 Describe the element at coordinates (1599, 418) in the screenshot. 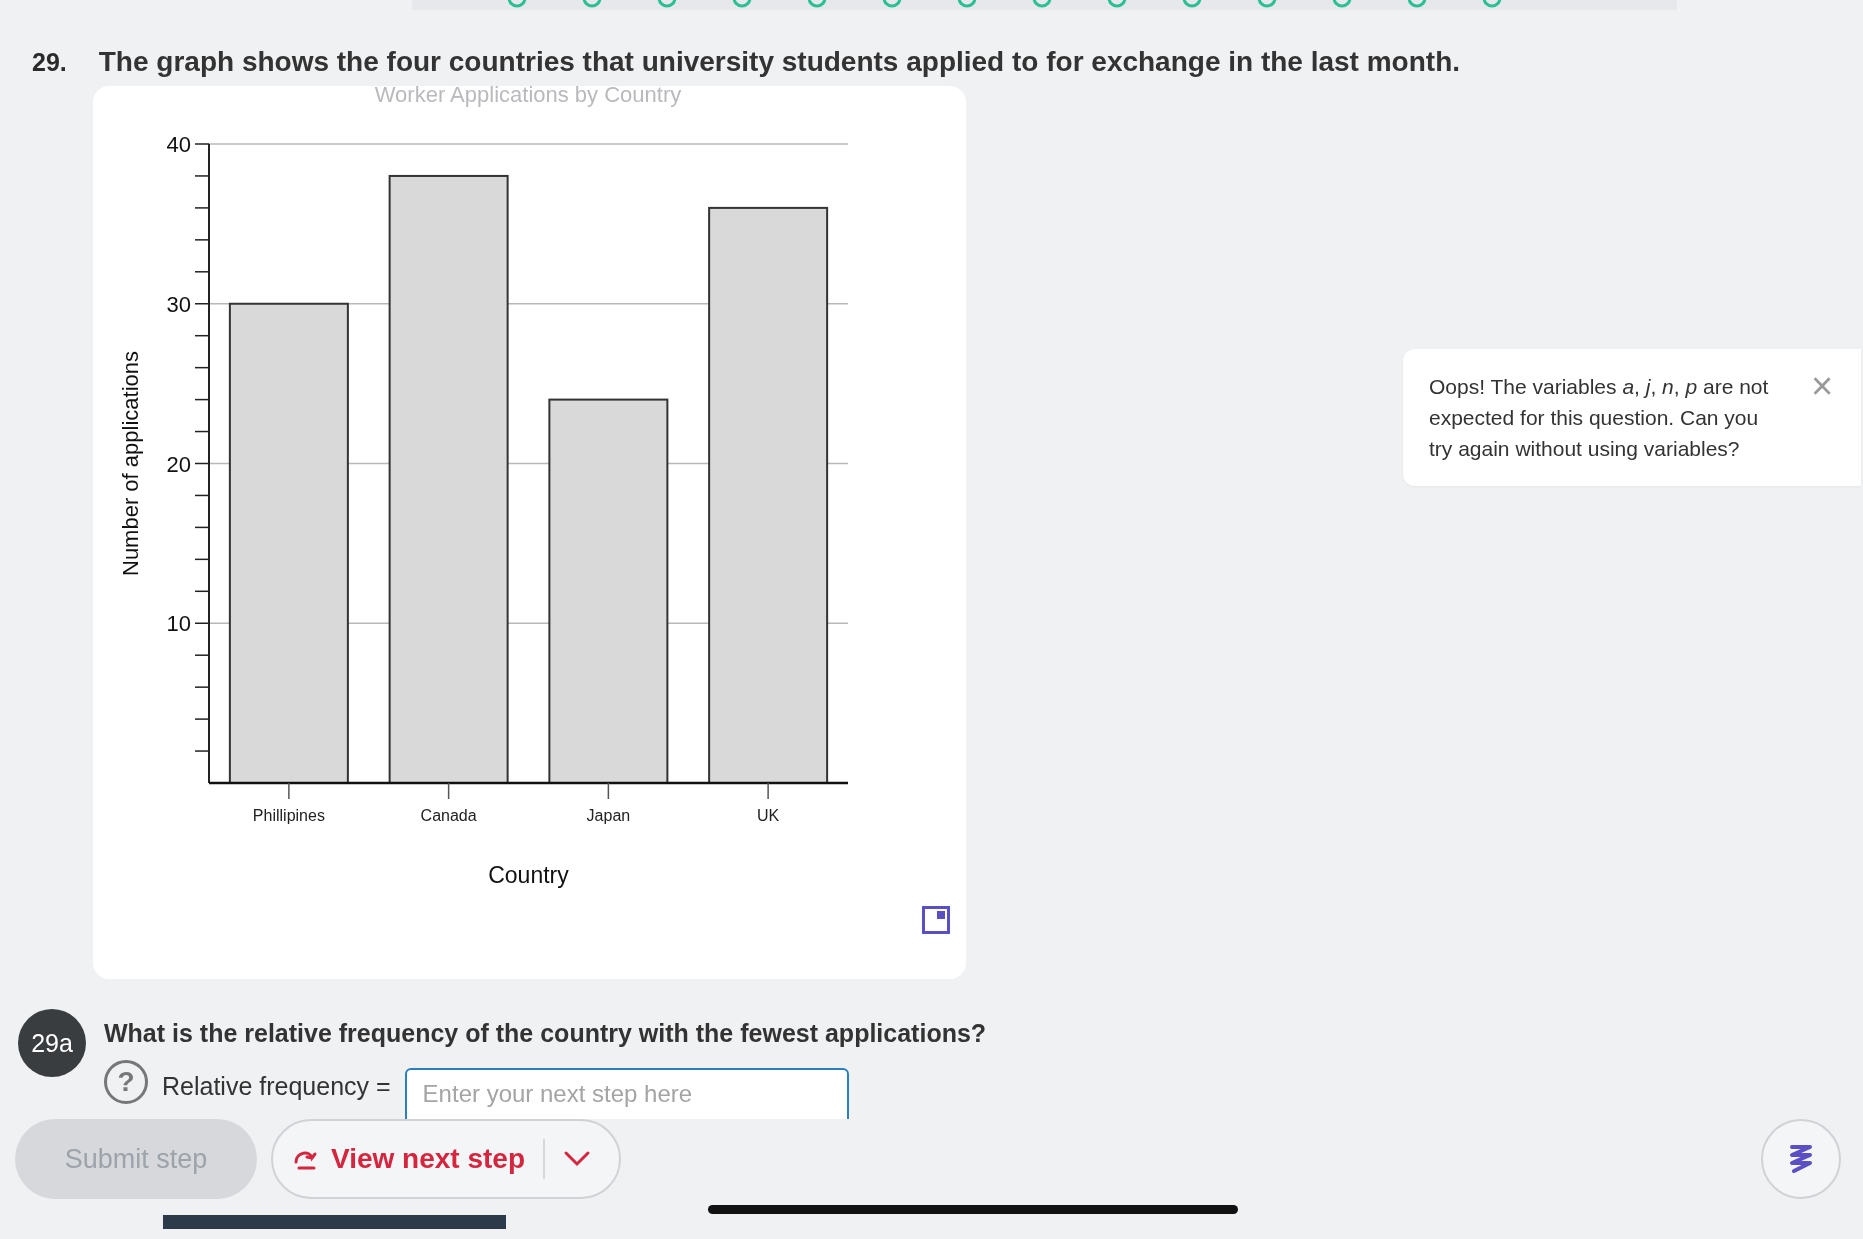

I see `hint-message: Oops! The variables a, j, n, p are not expected for this question. Can you try again without using variables?` at that location.